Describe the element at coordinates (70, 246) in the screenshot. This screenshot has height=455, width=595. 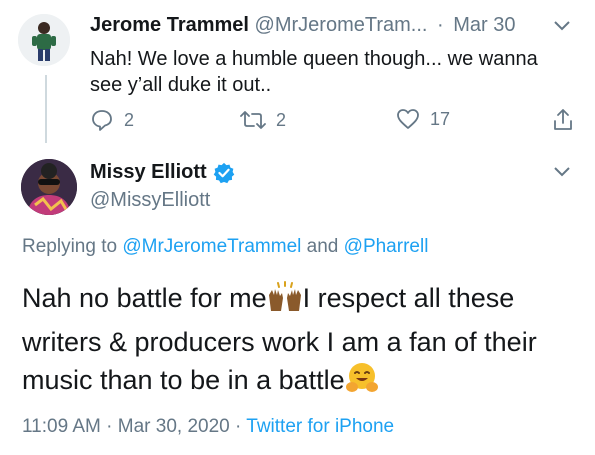
I see `replying-to-label: Replying to` at that location.